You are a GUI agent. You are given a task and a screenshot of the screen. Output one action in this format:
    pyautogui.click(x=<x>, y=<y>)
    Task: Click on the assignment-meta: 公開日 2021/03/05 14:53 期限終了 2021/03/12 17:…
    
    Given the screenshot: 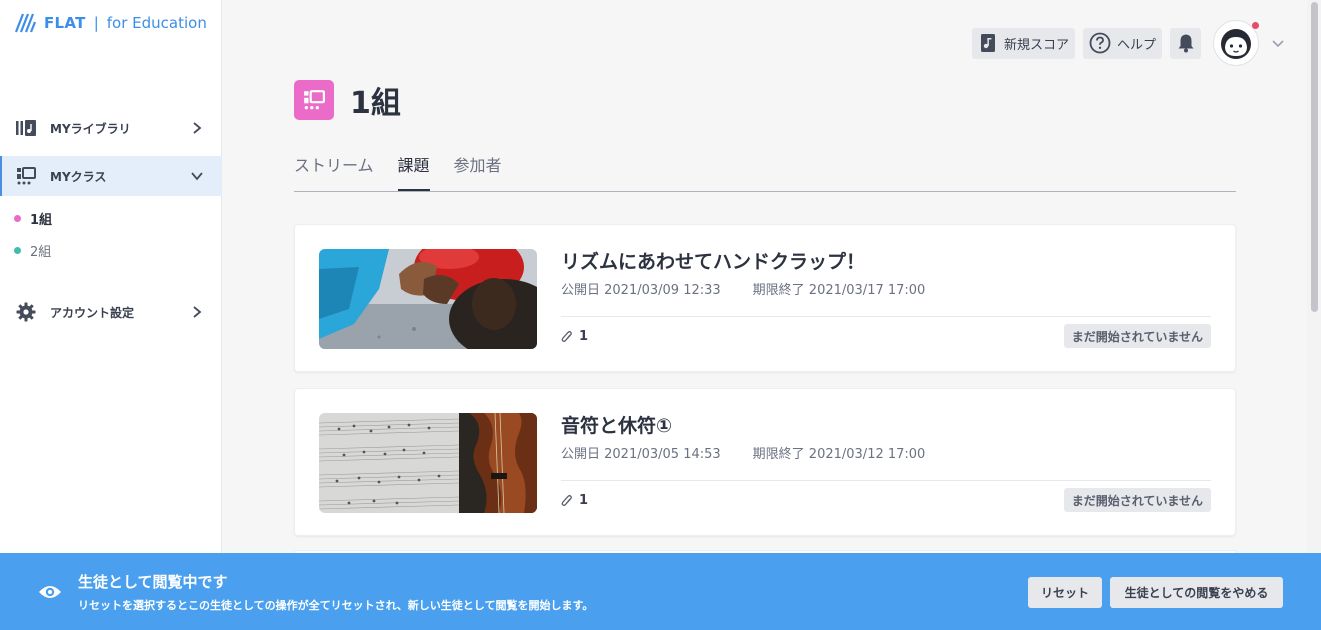 What is the action you would take?
    pyautogui.click(x=743, y=452)
    